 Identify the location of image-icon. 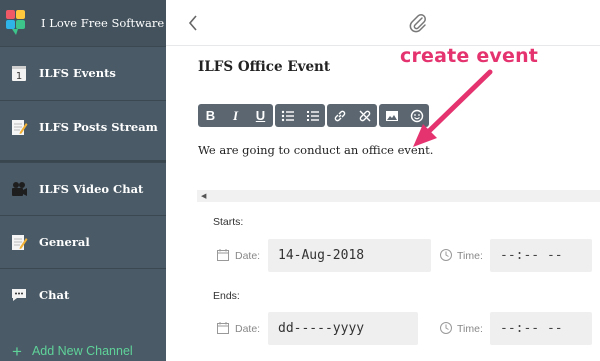
(391, 115).